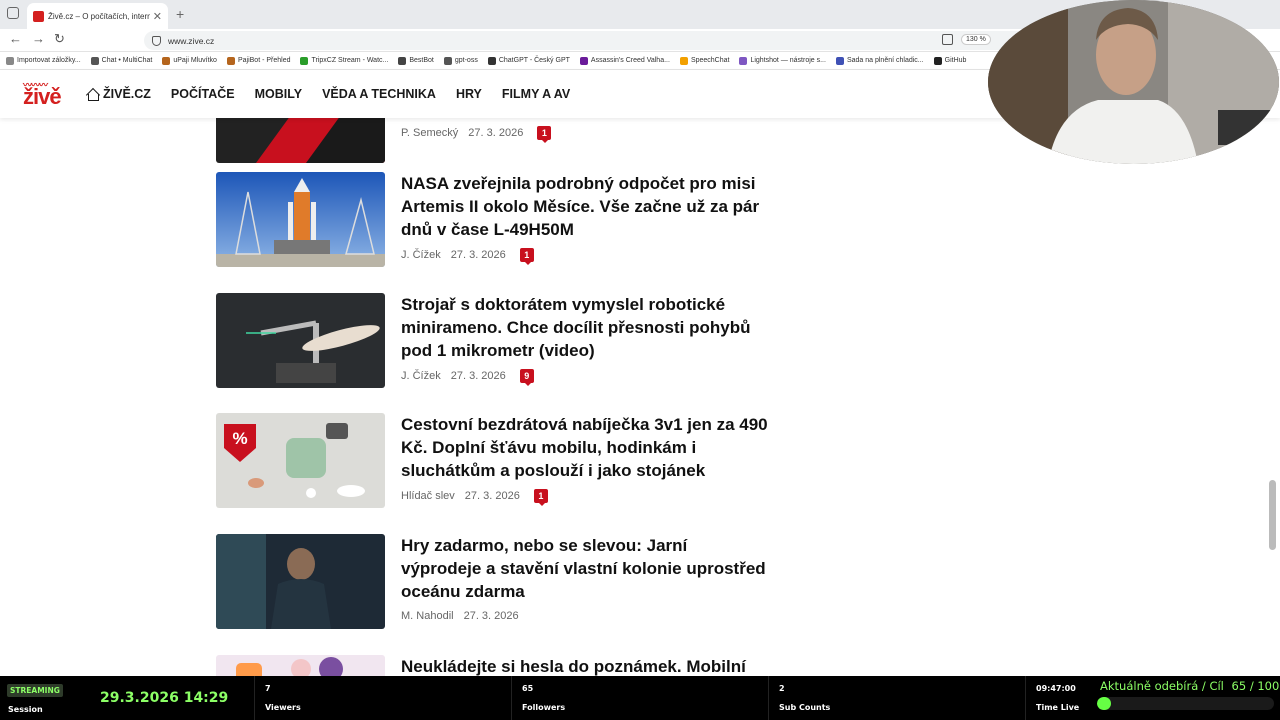 The height and width of the screenshot is (720, 1280). Describe the element at coordinates (528, 60) in the screenshot. I see `bookmark-item: ChatGPT - Český GPT` at that location.